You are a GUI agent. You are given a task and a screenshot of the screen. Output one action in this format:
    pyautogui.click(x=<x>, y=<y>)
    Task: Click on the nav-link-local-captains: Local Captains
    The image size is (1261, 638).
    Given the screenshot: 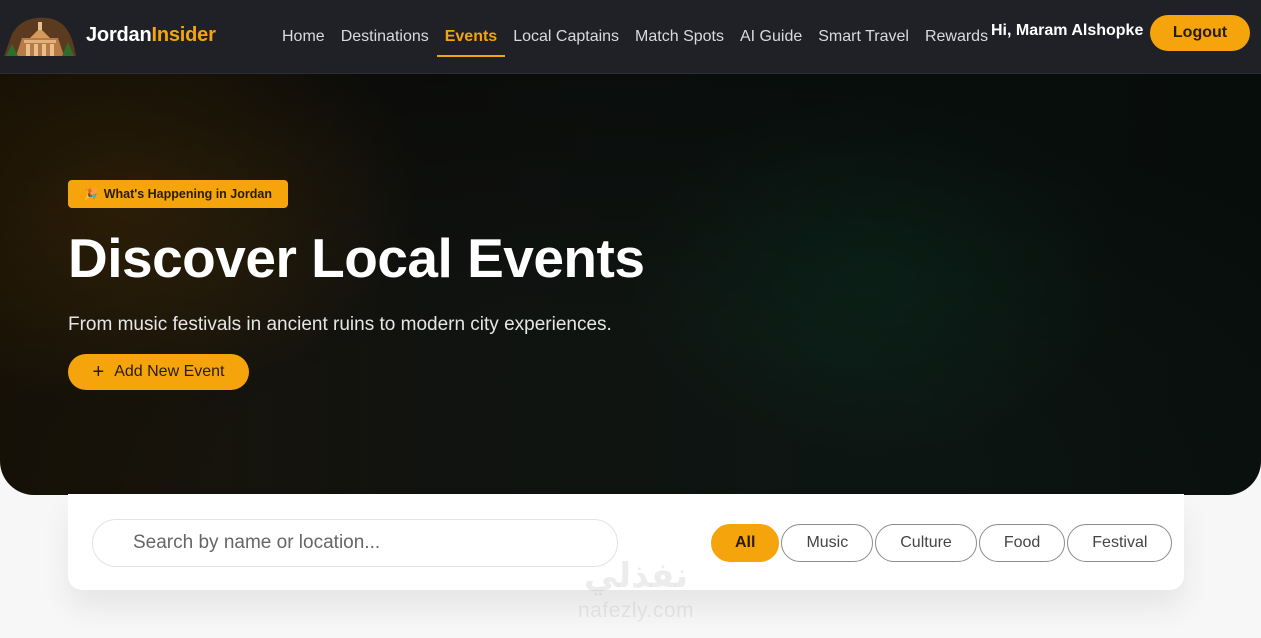 What is the action you would take?
    pyautogui.click(x=566, y=37)
    